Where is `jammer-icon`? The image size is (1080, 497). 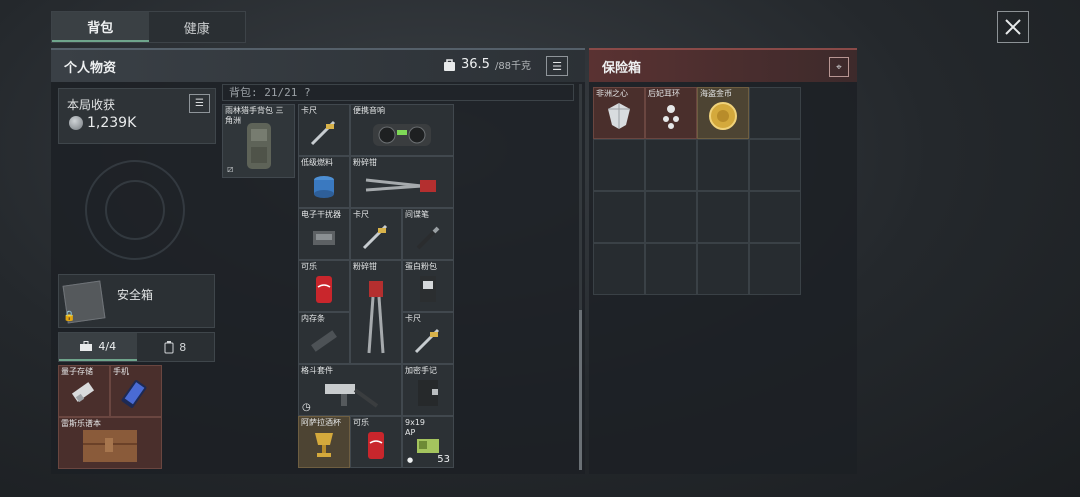 jammer-icon is located at coordinates (324, 237).